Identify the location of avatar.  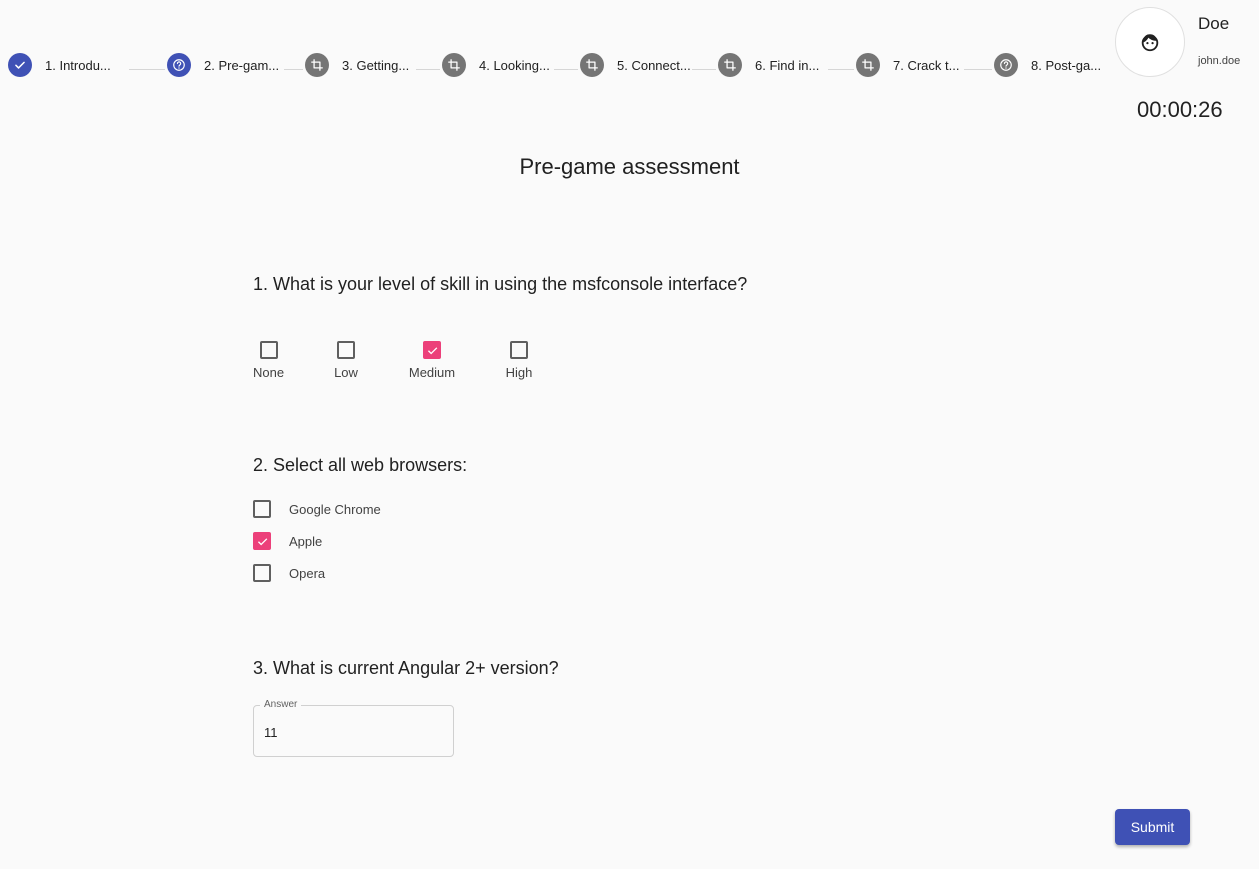
(1150, 42).